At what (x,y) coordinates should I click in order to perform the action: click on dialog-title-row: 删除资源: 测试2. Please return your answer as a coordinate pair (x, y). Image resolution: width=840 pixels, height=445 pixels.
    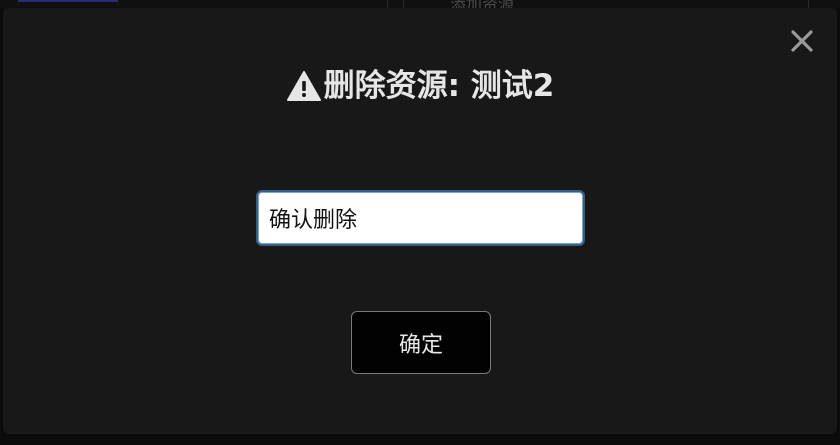
    Looking at the image, I should click on (420, 86).